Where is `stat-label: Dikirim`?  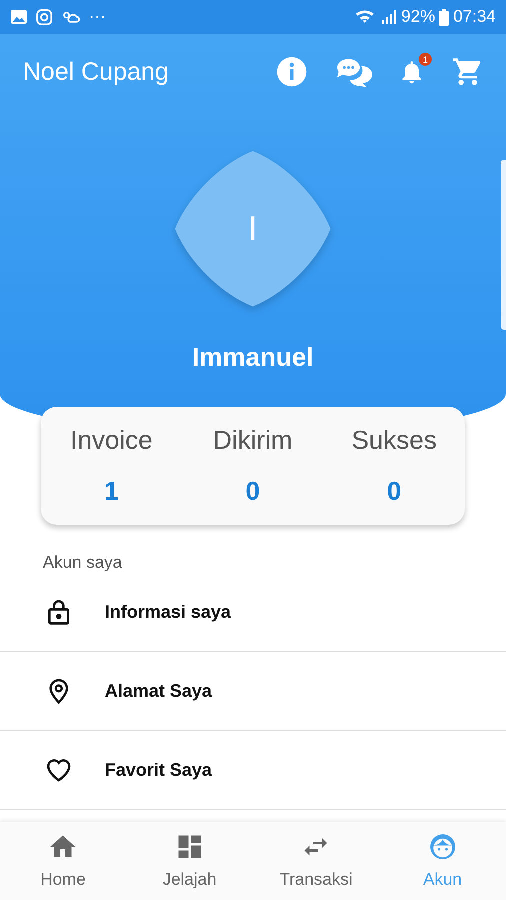 stat-label: Dikirim is located at coordinates (253, 440).